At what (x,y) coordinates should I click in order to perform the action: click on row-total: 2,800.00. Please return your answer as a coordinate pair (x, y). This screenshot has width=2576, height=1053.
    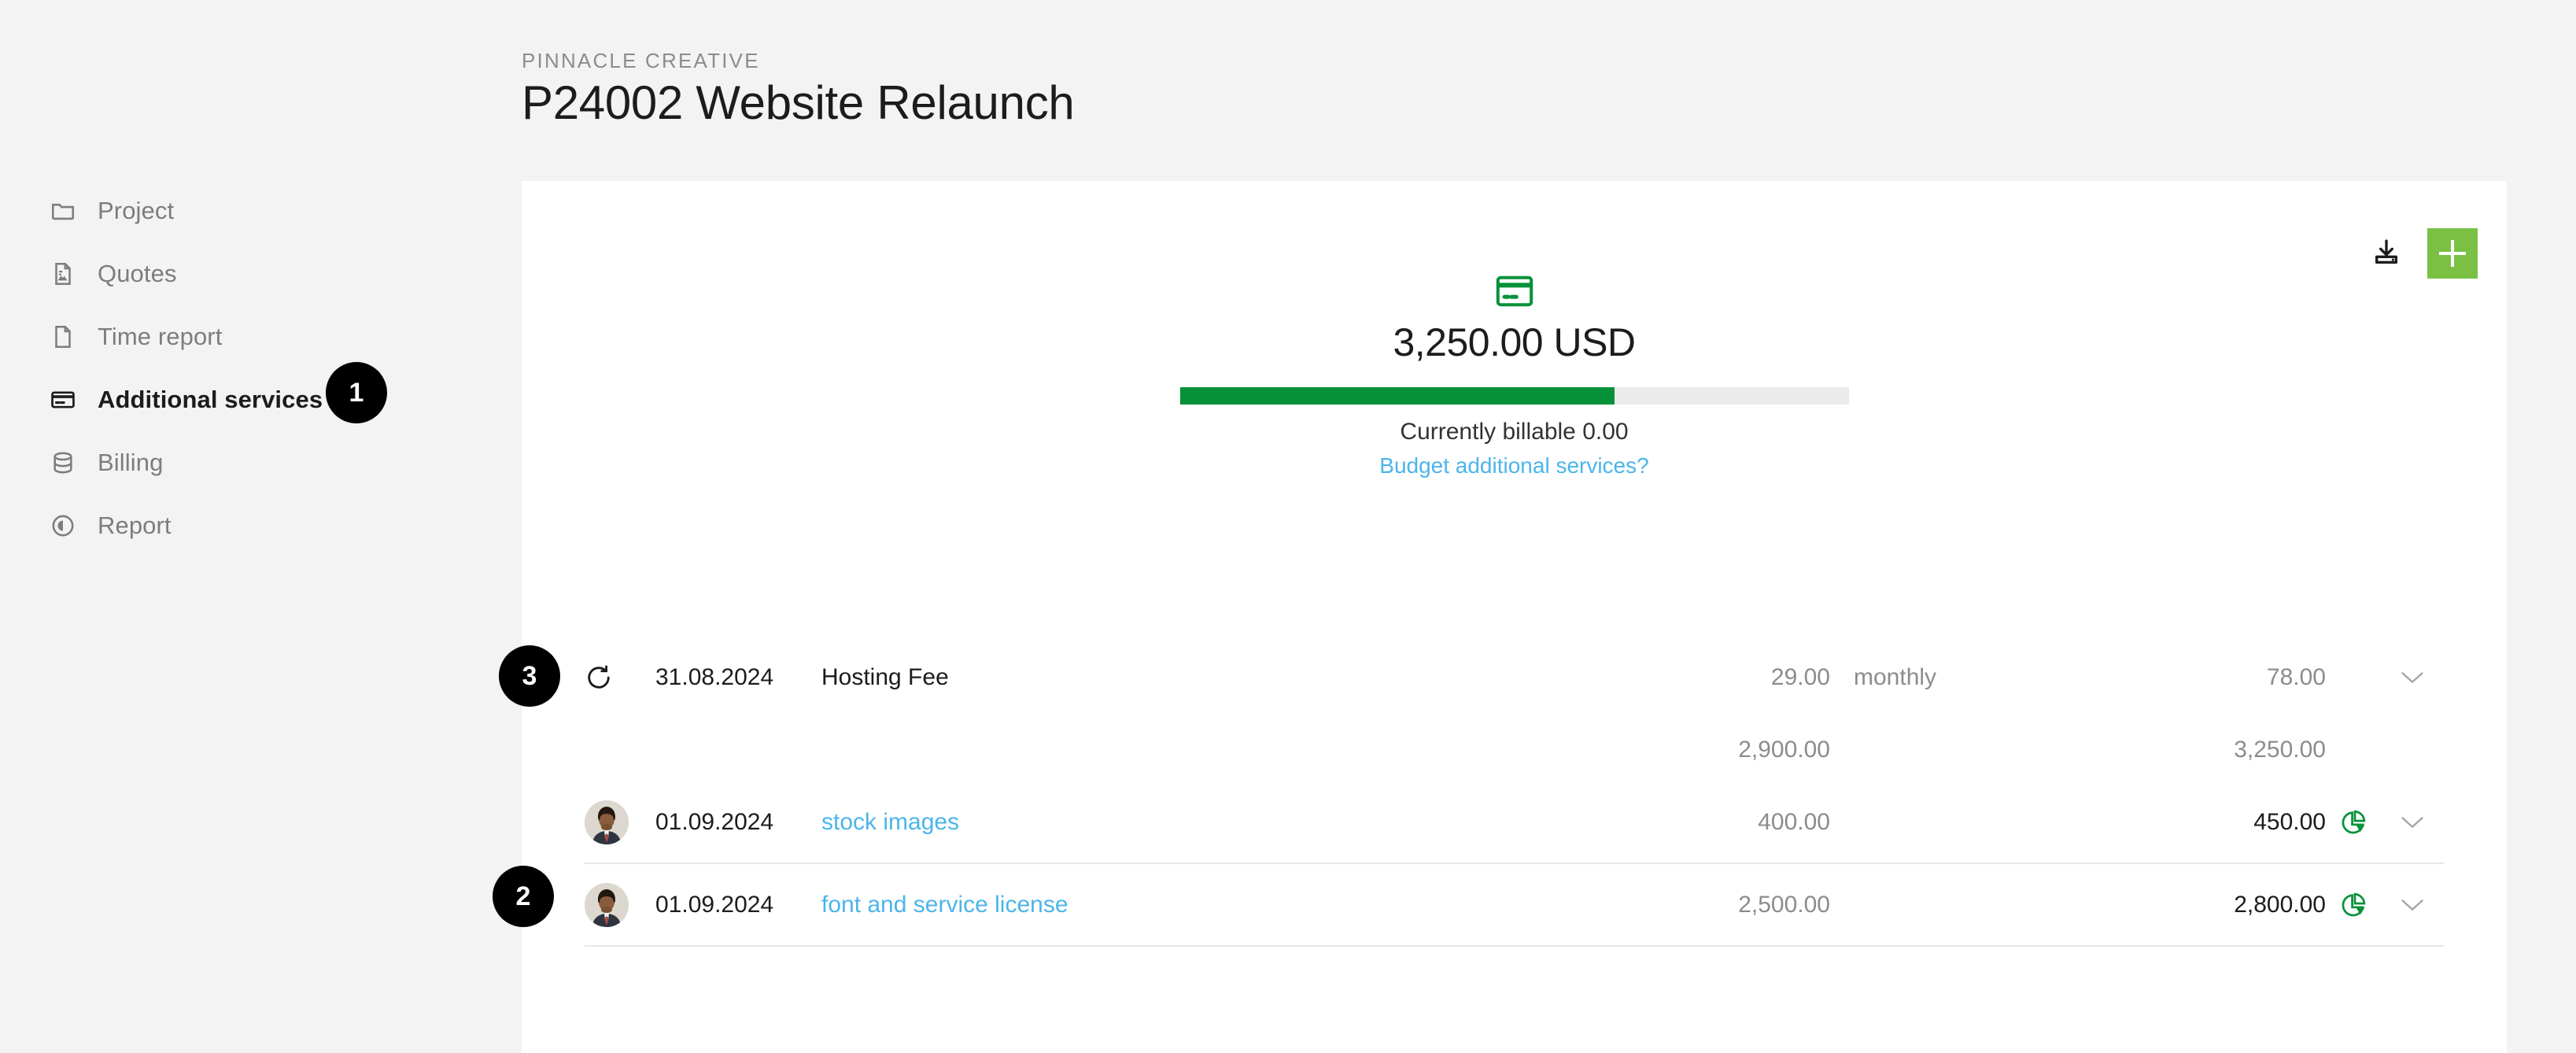
    Looking at the image, I should click on (2280, 905).